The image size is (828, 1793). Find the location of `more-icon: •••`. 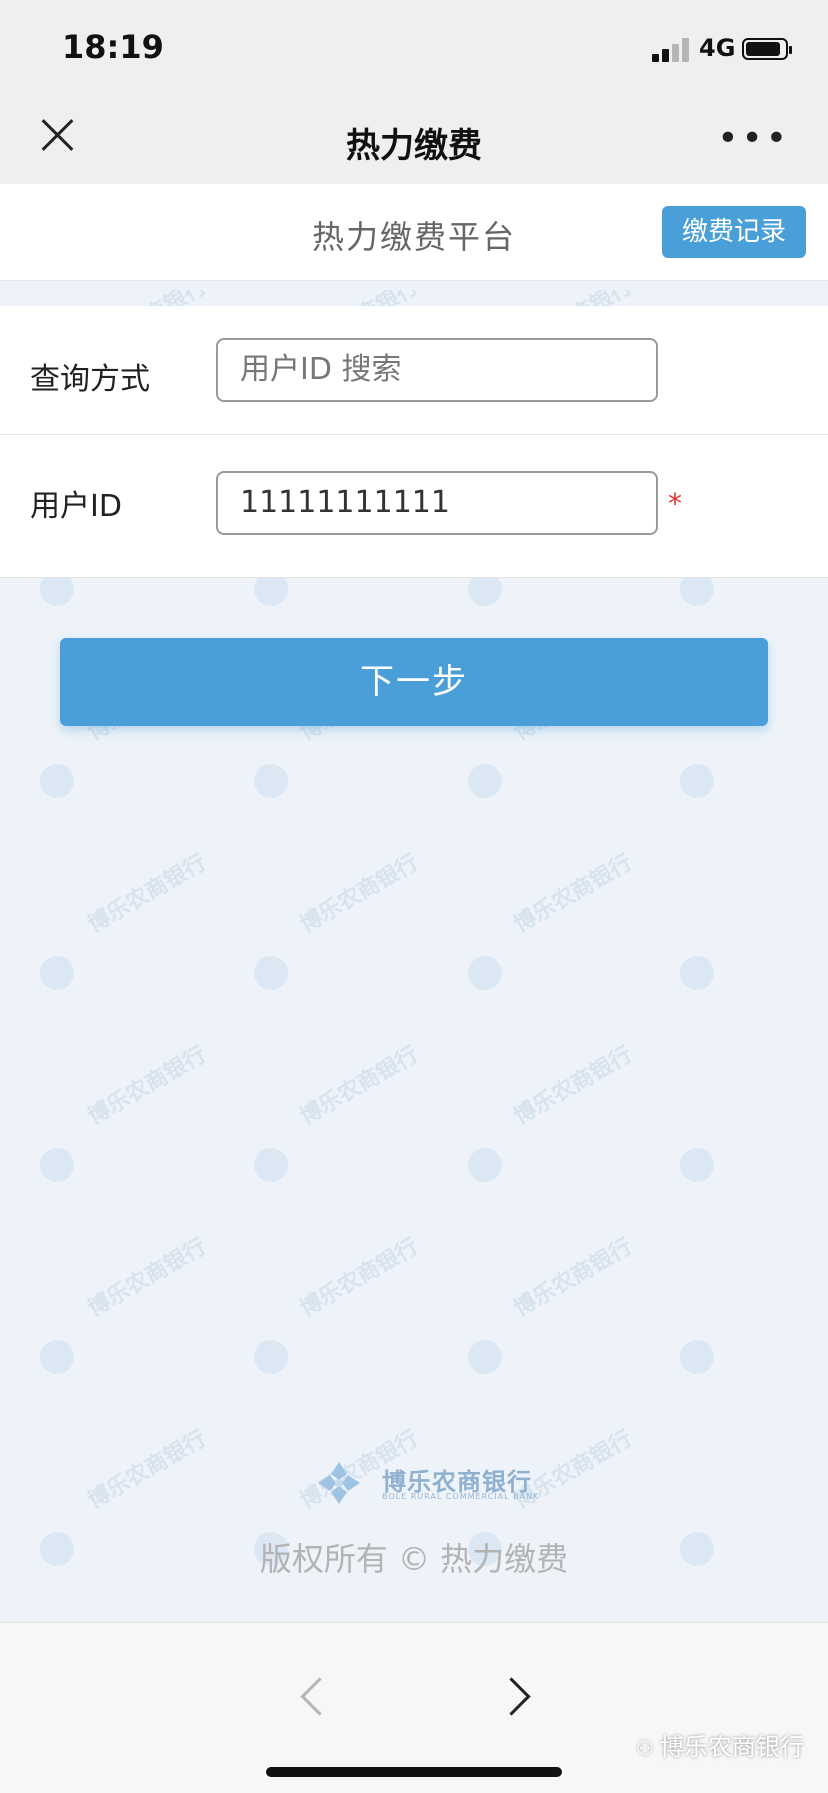

more-icon: ••• is located at coordinates (753, 139).